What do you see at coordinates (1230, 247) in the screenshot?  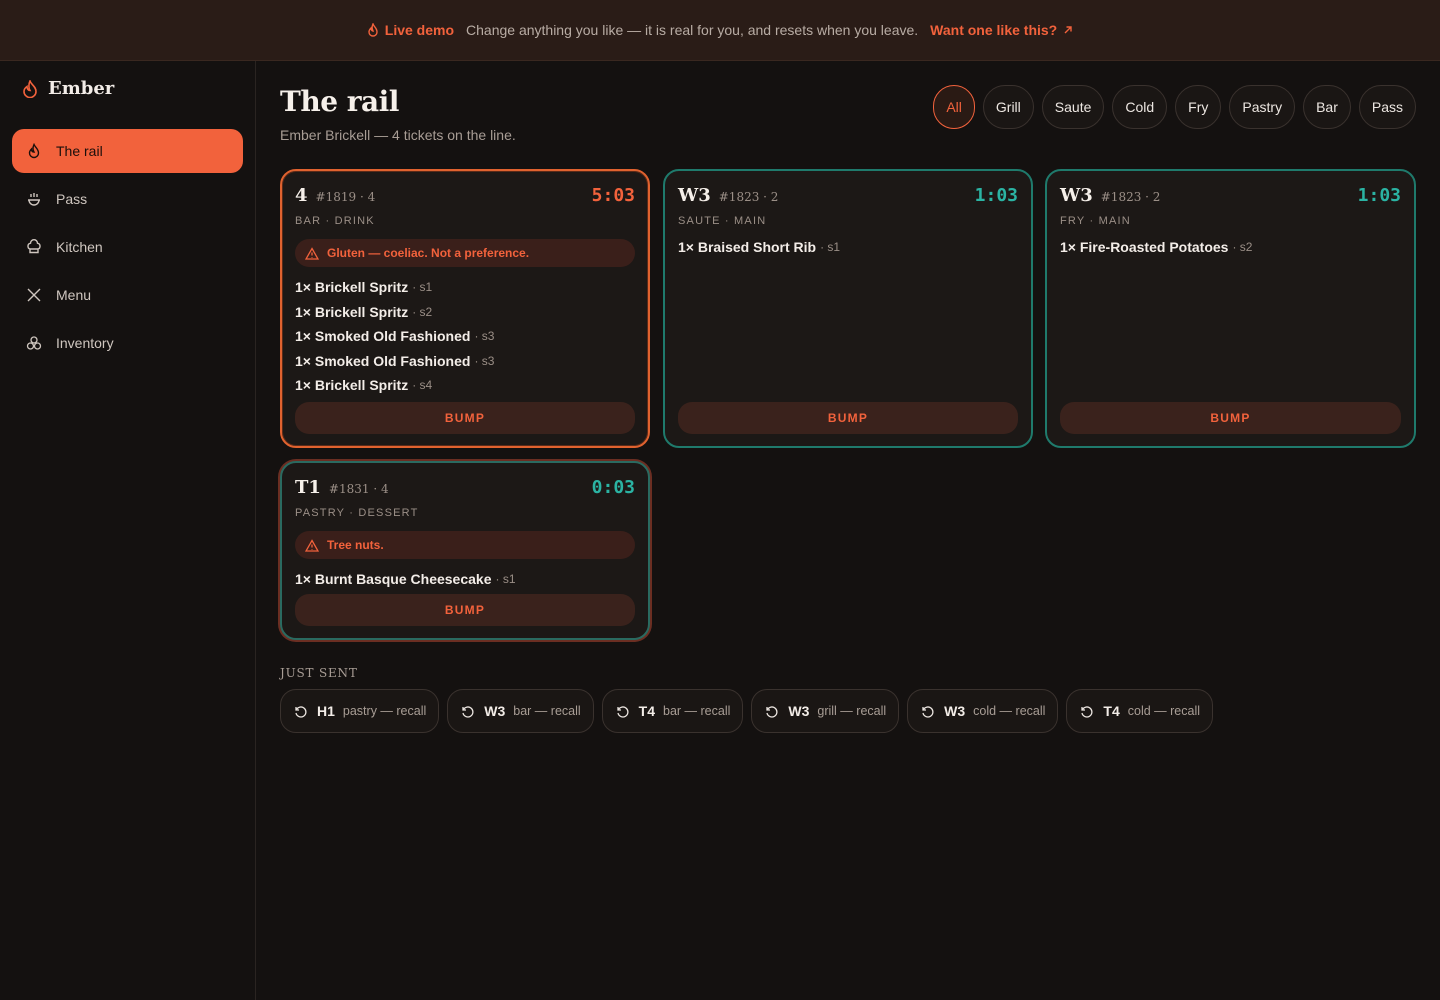 I see `ticket-items: 1× Fire-Roasted Potatoes · s2` at bounding box center [1230, 247].